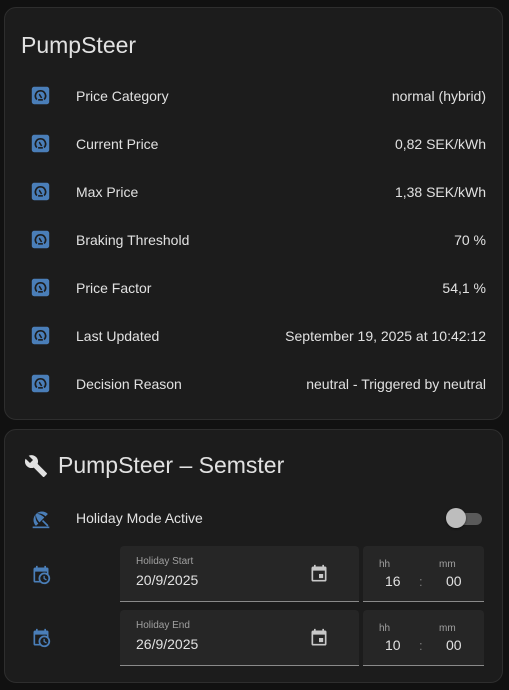 Image resolution: width=509 pixels, height=690 pixels. What do you see at coordinates (133, 240) in the screenshot?
I see `sensor-label: Braking Threshold` at bounding box center [133, 240].